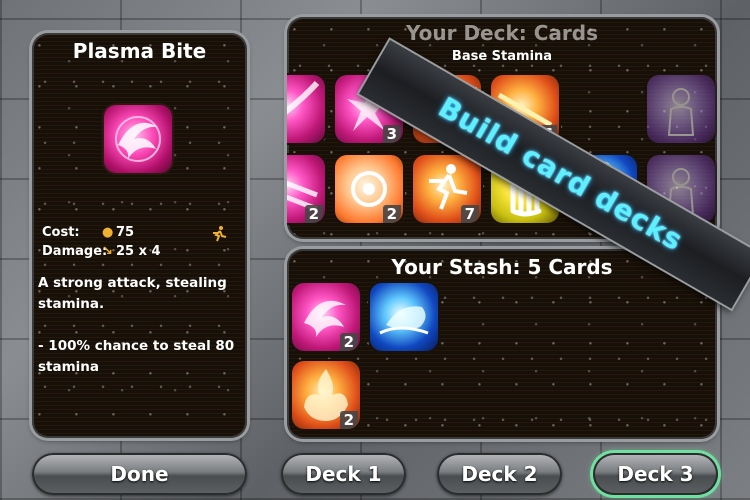  I want to click on deck-title: Your Deck: Cards, so click(502, 33).